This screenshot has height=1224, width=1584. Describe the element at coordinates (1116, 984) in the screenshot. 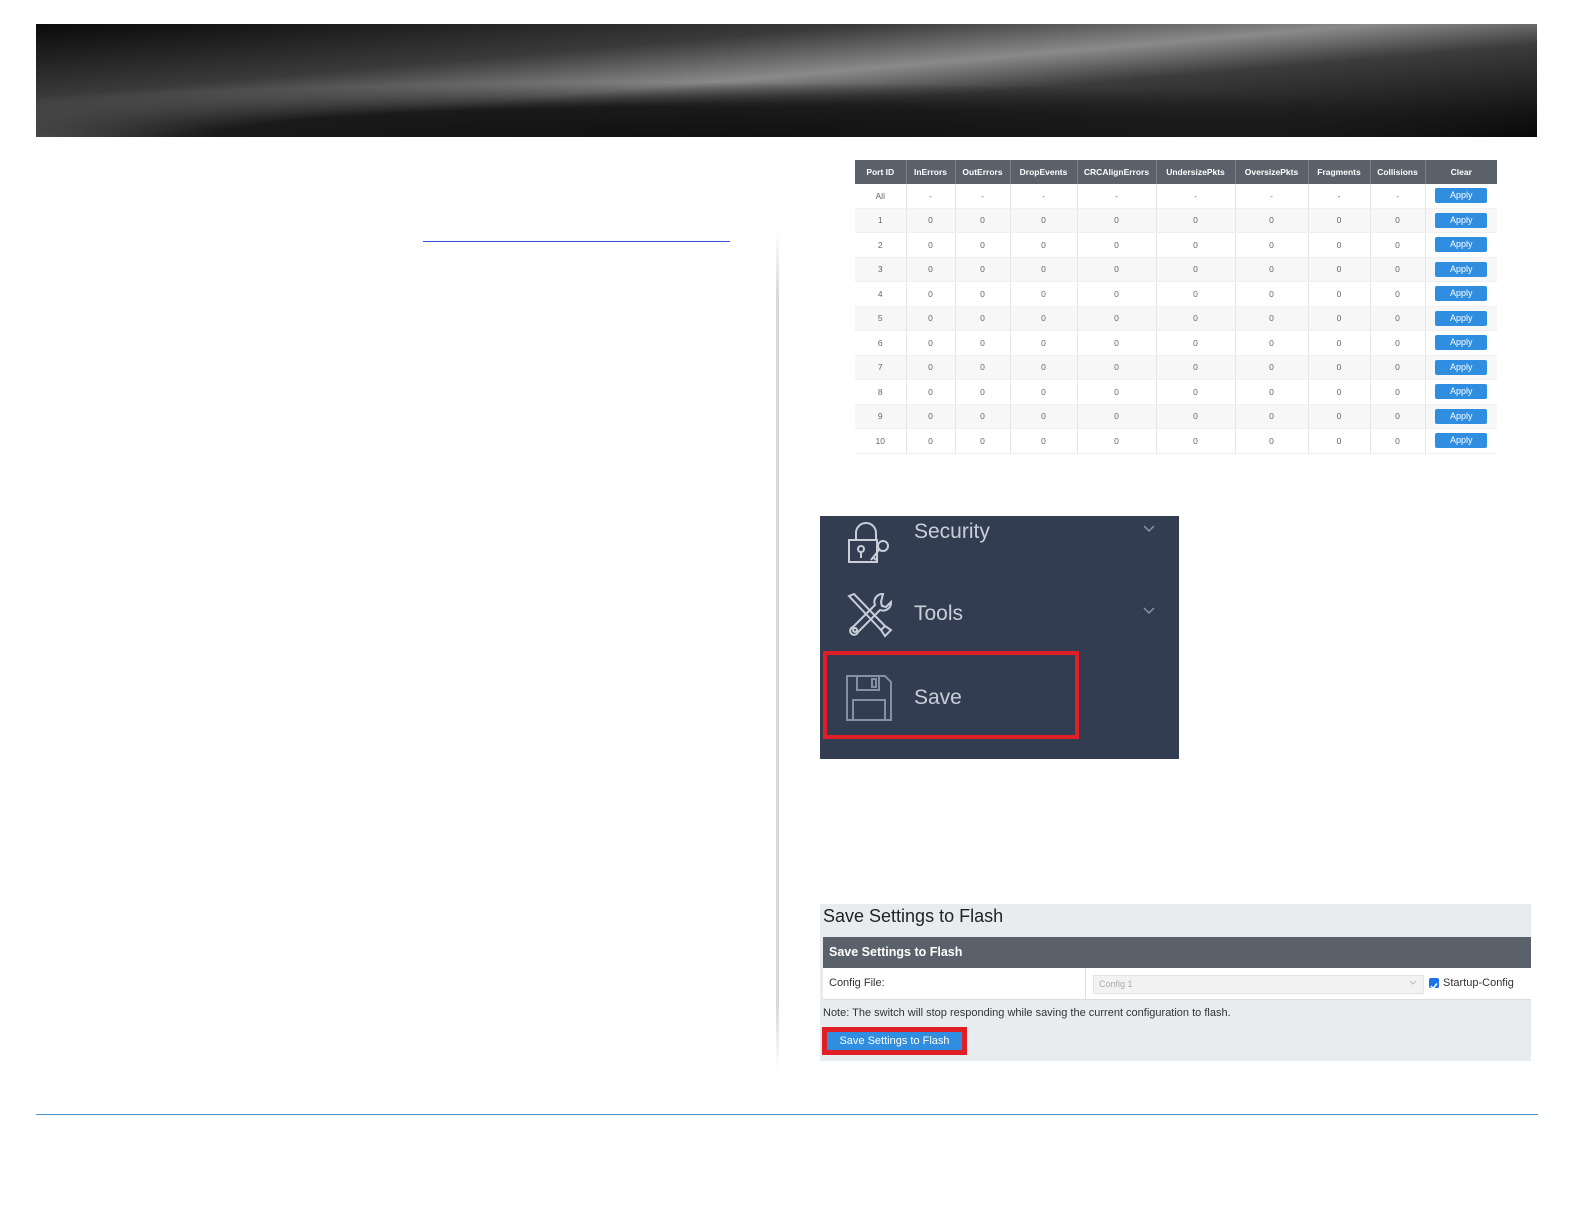

I see `config-file-value: Config 1` at that location.